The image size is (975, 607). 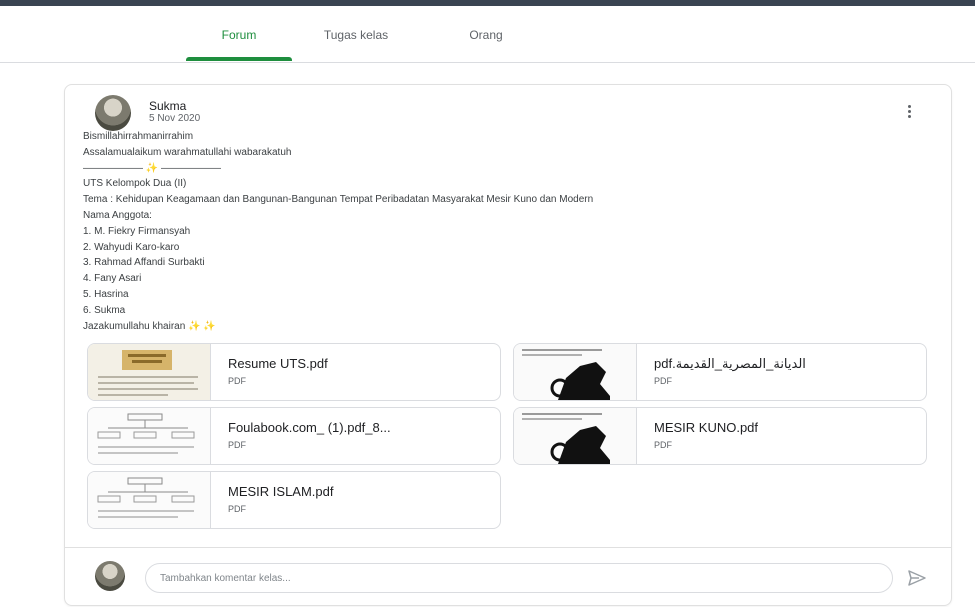 What do you see at coordinates (909, 114) in the screenshot?
I see `more-options-icon` at bounding box center [909, 114].